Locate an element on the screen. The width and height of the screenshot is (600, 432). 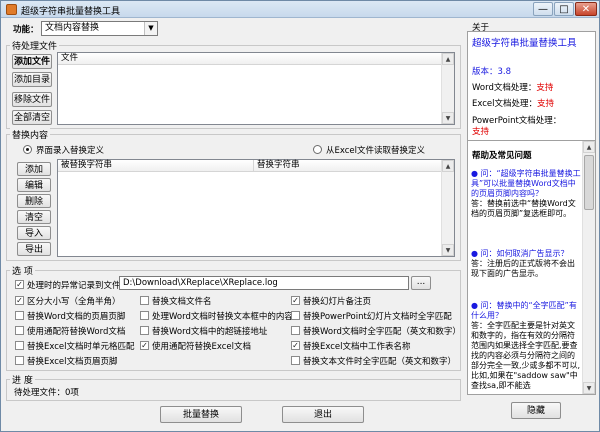
option-label-6: 使用通配符替换Word文档 is located at coordinates (76, 331).